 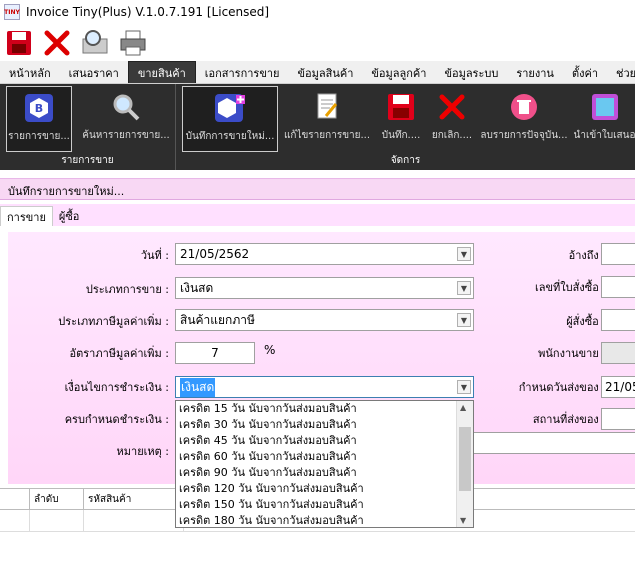 What do you see at coordinates (324, 387) in the screenshot?
I see `payment-terms-select: เงินสด ▼` at bounding box center [324, 387].